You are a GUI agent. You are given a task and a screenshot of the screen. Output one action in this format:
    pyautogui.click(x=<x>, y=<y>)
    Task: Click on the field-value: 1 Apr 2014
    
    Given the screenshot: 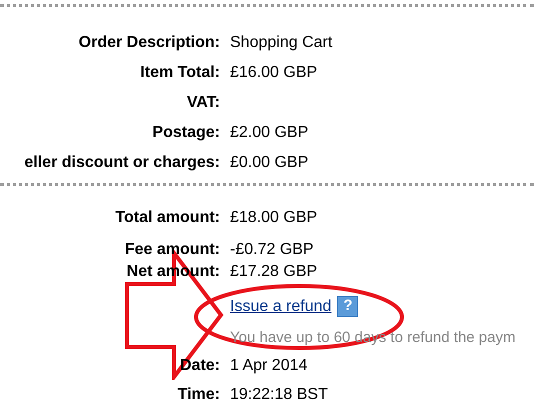 What is the action you would take?
    pyautogui.click(x=269, y=366)
    